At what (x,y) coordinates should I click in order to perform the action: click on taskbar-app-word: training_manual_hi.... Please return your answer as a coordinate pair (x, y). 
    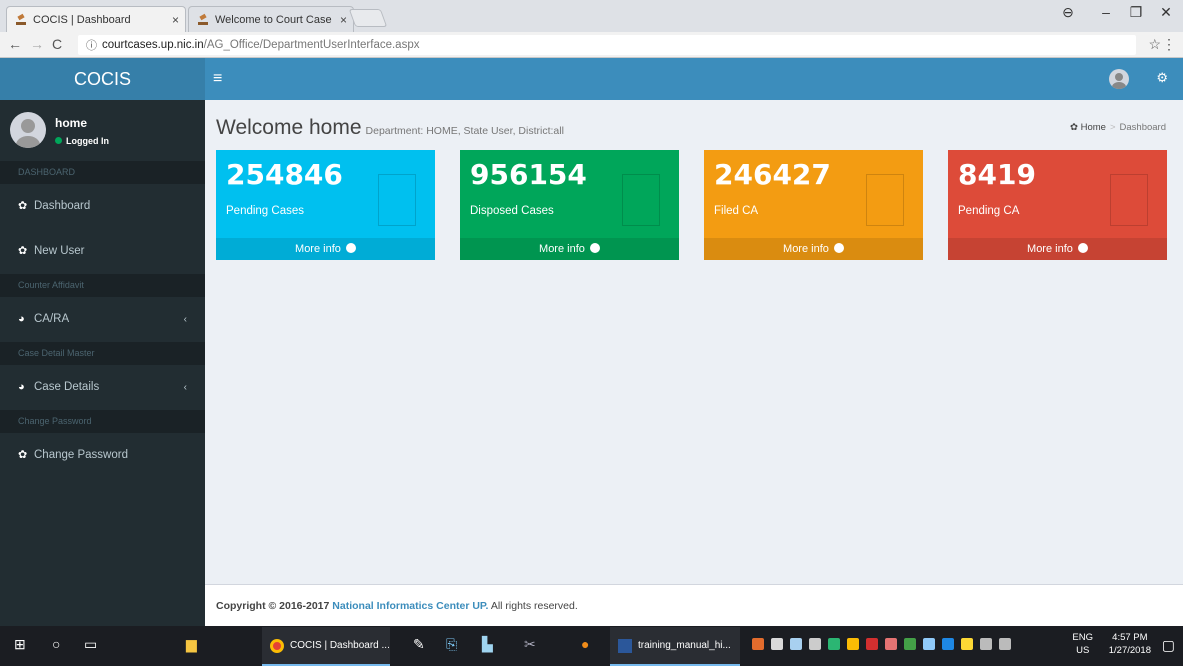
    Looking at the image, I should click on (675, 646).